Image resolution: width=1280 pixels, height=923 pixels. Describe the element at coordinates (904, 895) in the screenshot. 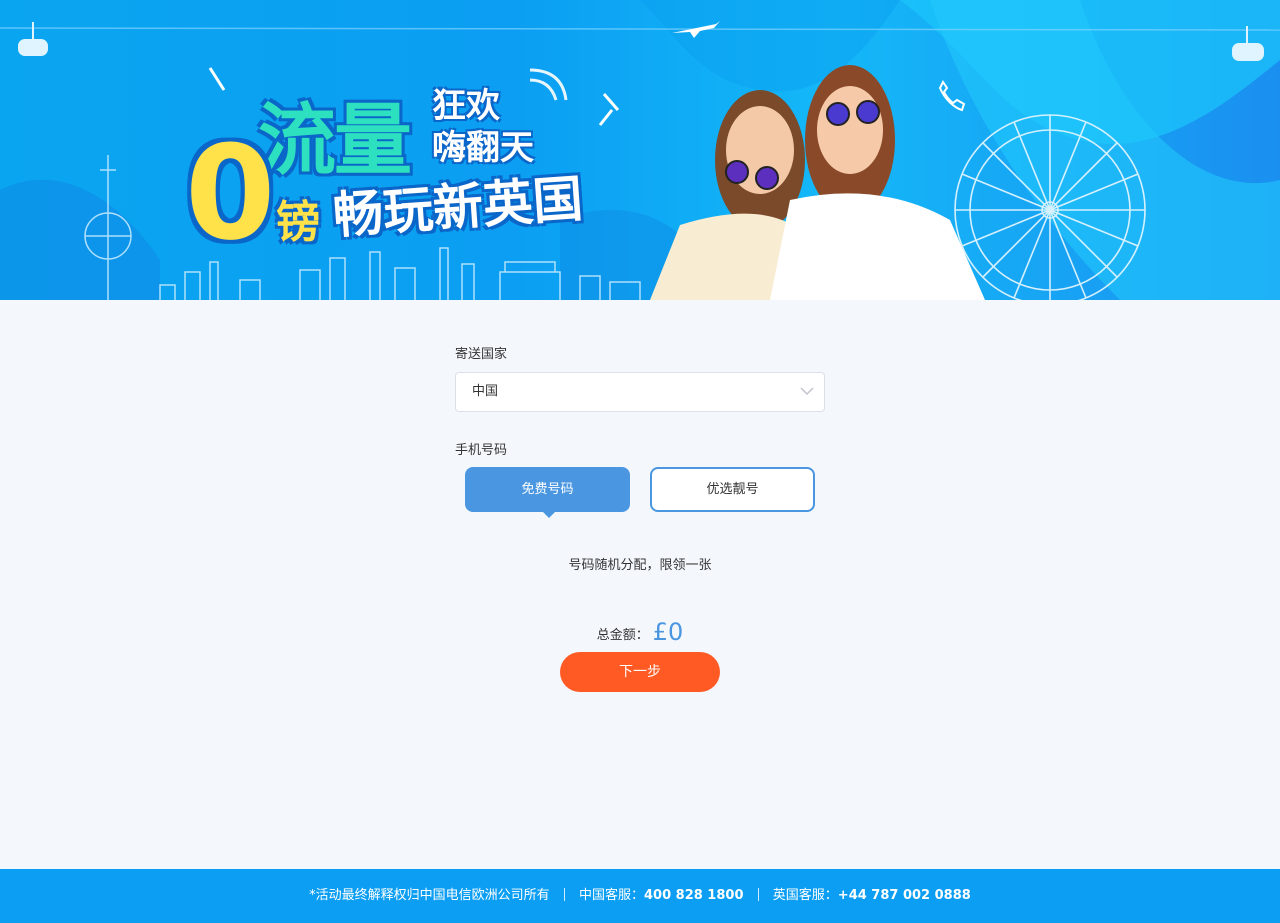

I see `uk-service-number: +44 787 002 0888` at that location.